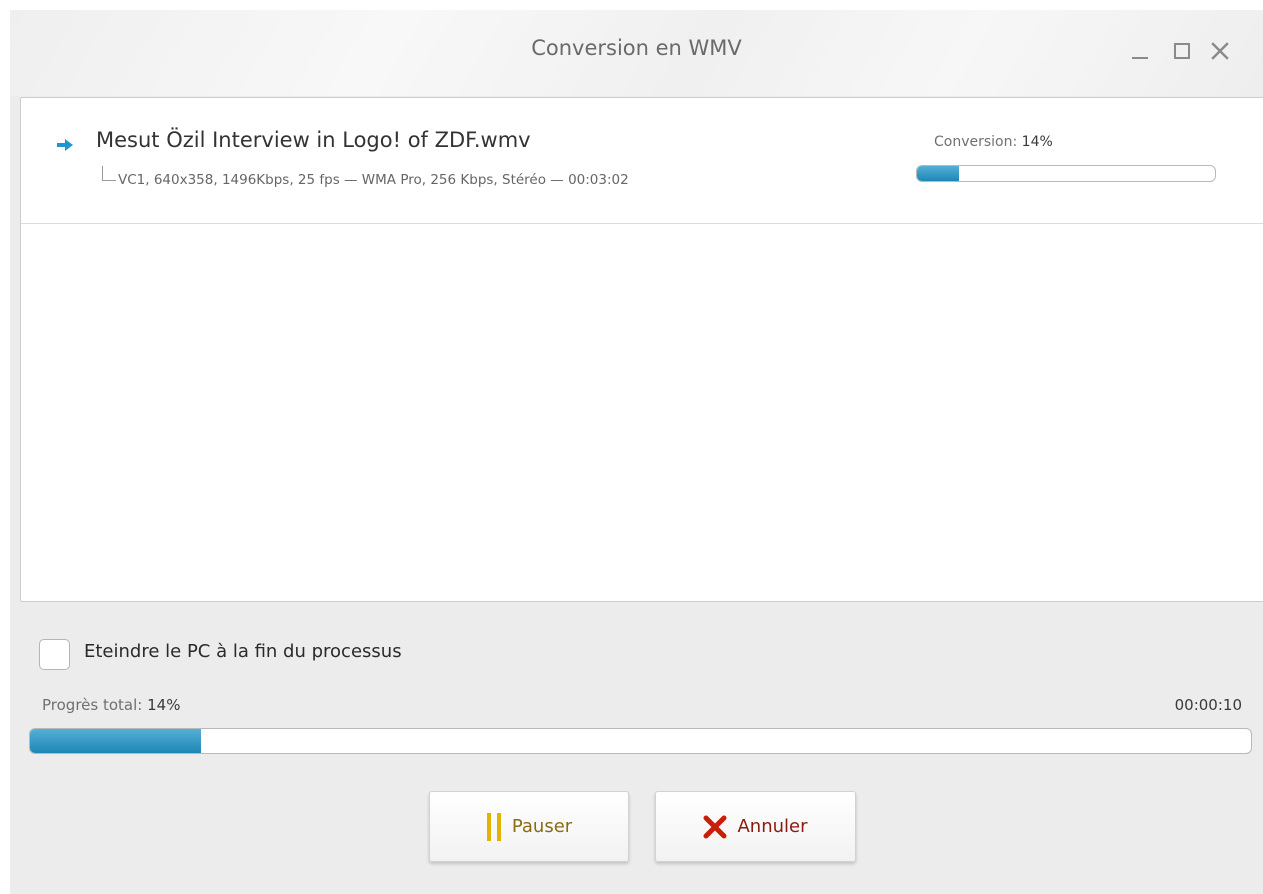 The width and height of the screenshot is (1263, 894). Describe the element at coordinates (1037, 142) in the screenshot. I see `conversion-percent: 14%` at that location.